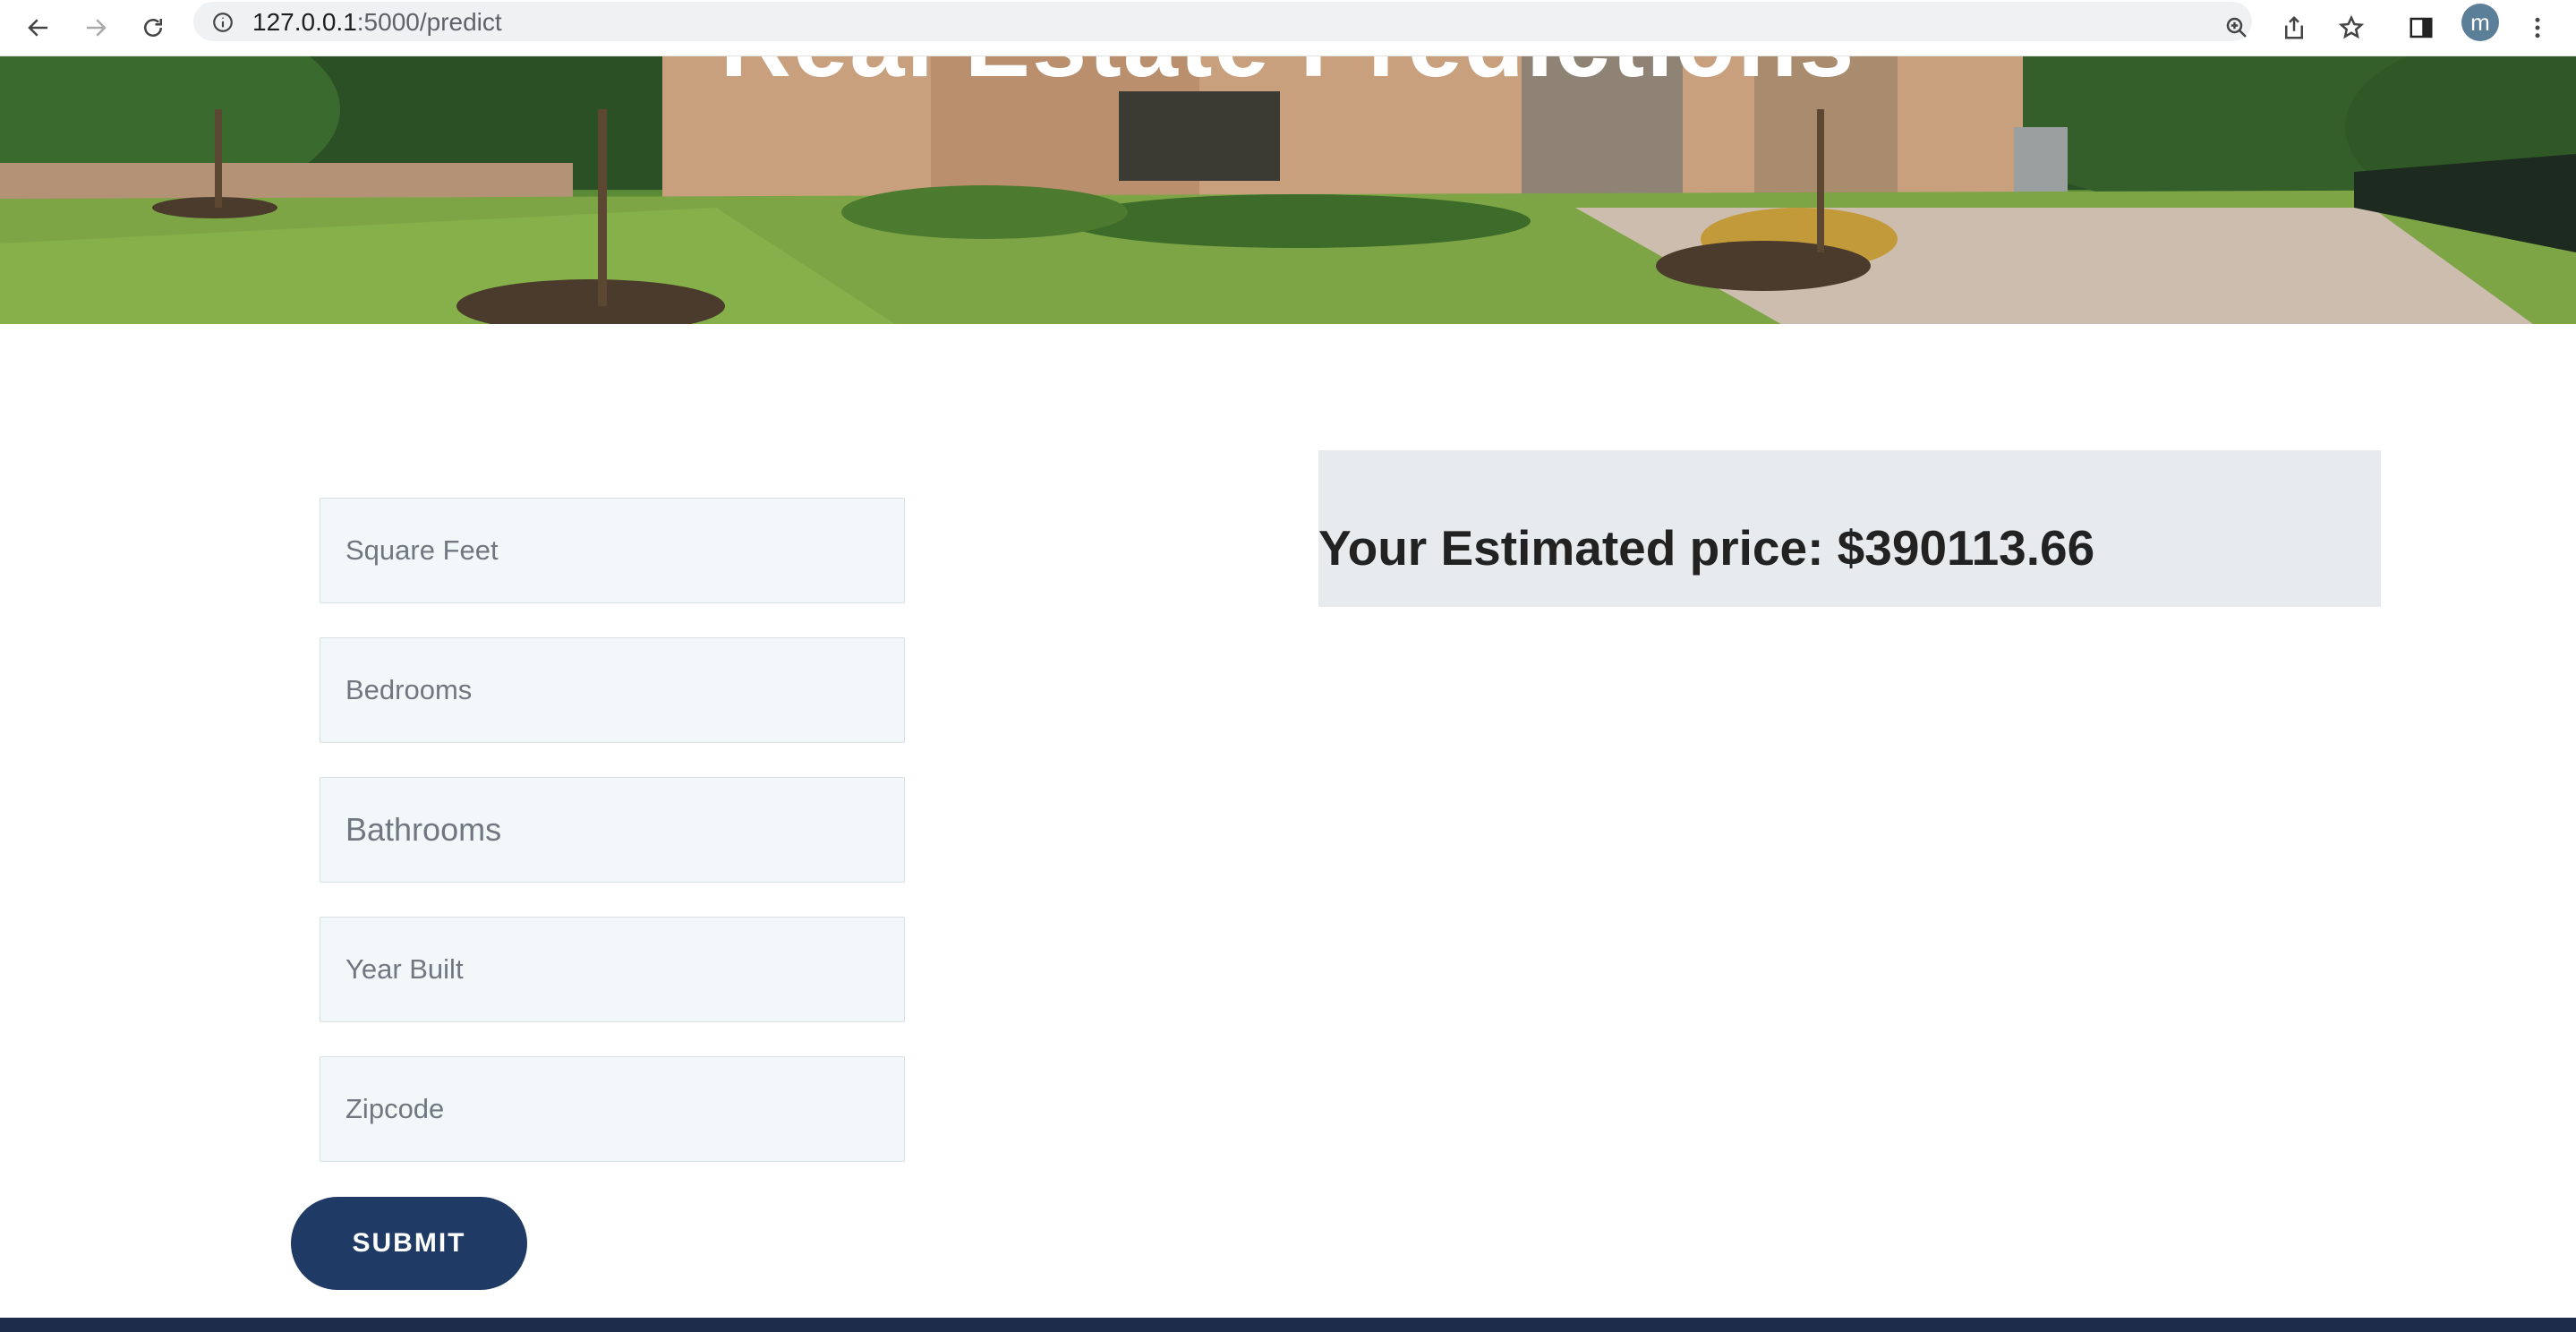 The image size is (2576, 1332). Describe the element at coordinates (612, 550) in the screenshot. I see `square-feet-input` at that location.